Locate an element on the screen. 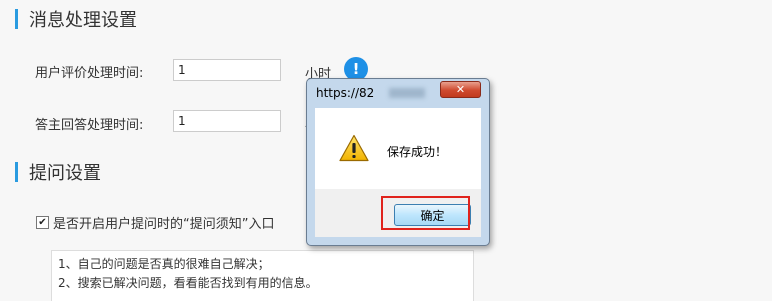  warning-triangle-icon is located at coordinates (354, 148).